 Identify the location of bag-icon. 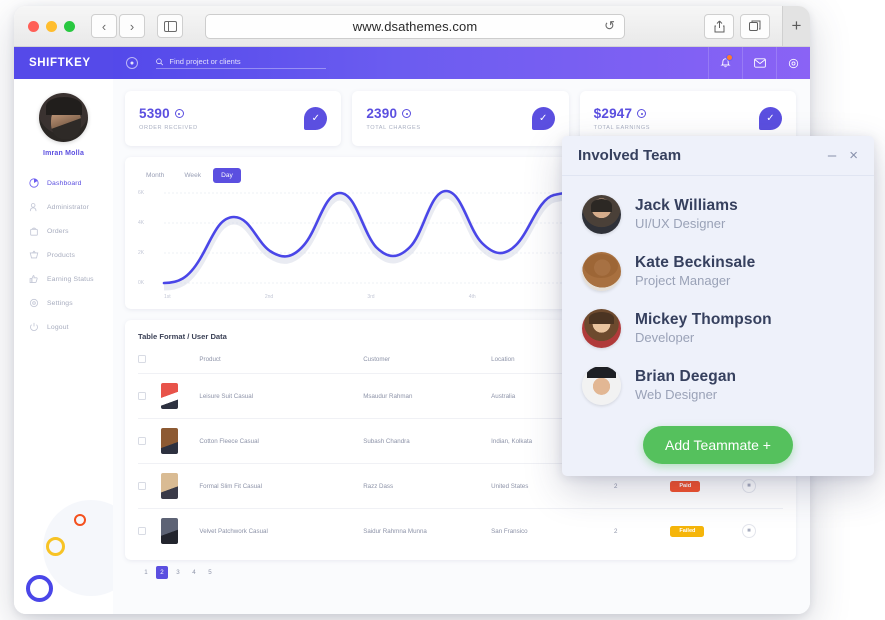
(34, 231).